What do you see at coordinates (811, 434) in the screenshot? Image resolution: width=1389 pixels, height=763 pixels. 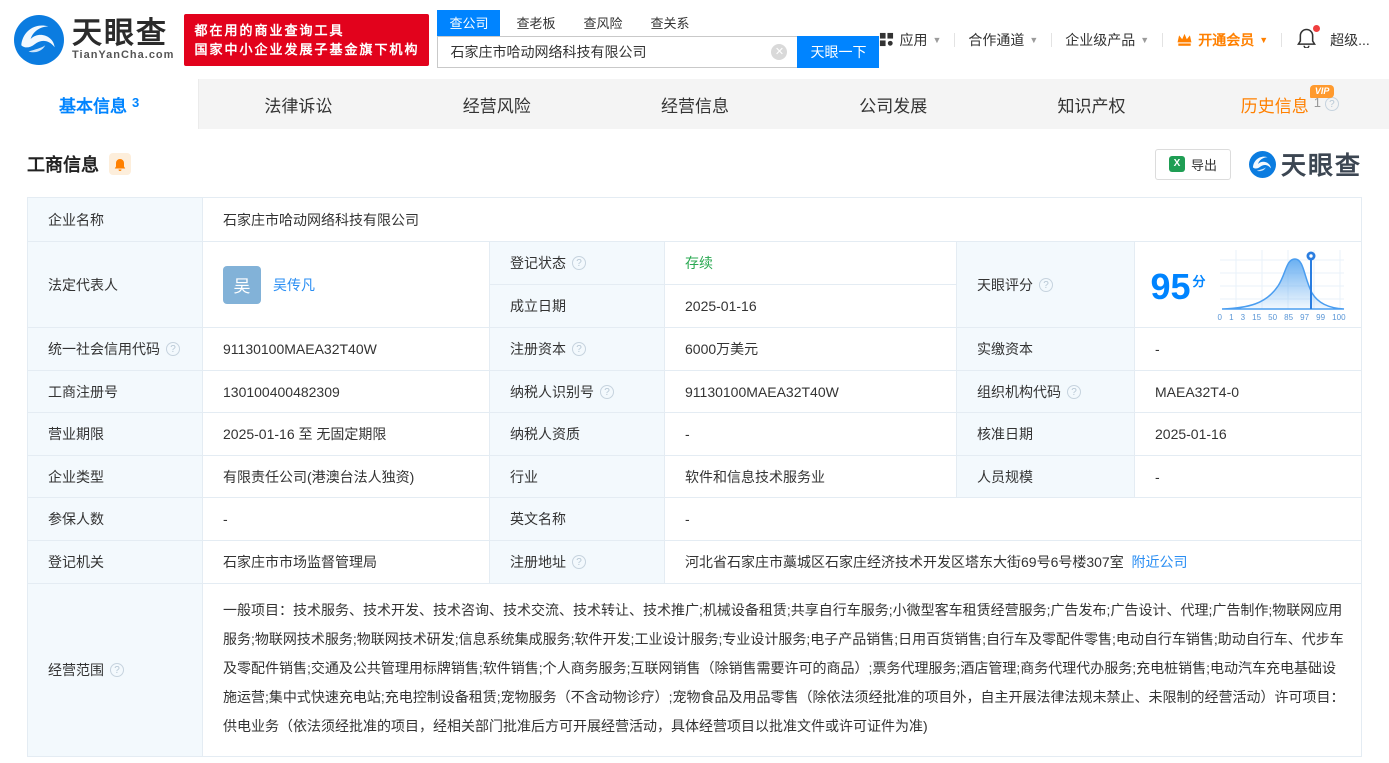 I see `taxpayer-quality-value: -` at bounding box center [811, 434].